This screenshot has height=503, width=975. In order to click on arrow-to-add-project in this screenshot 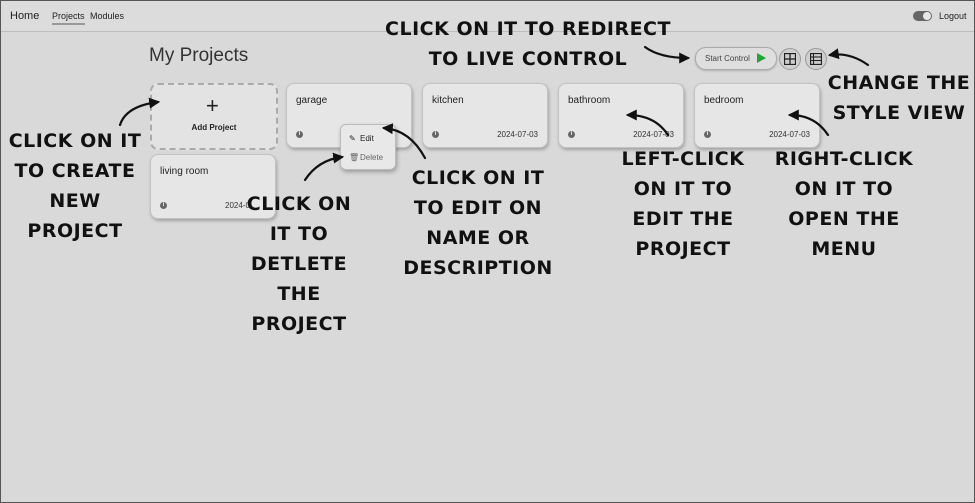, I will do `click(139, 112)`.